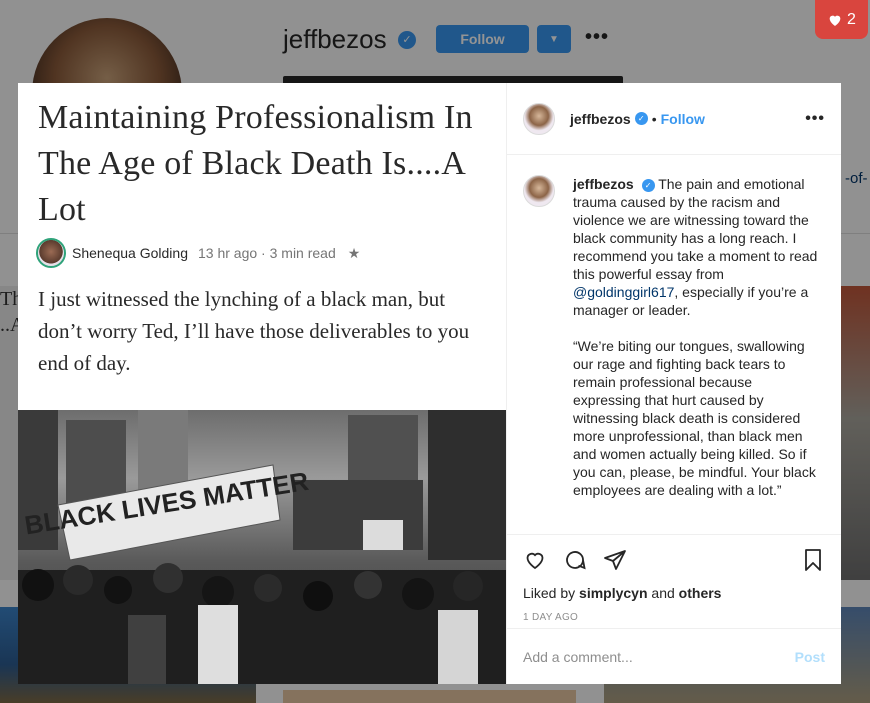  I want to click on follow-button: Follow, so click(683, 119).